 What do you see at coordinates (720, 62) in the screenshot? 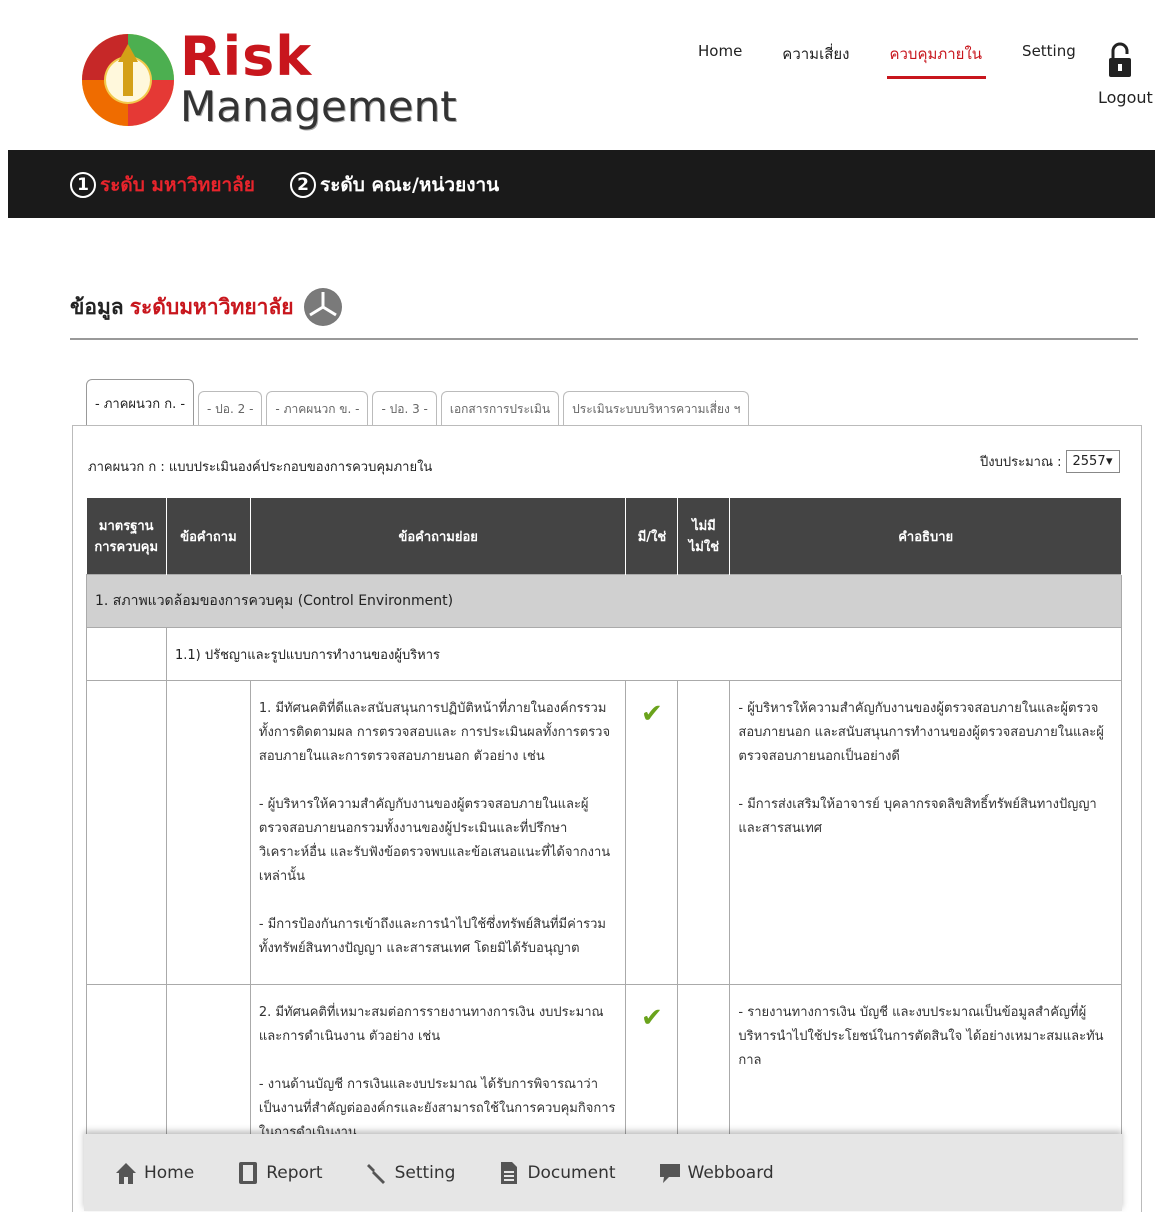
I see `nav-home: Home` at bounding box center [720, 62].